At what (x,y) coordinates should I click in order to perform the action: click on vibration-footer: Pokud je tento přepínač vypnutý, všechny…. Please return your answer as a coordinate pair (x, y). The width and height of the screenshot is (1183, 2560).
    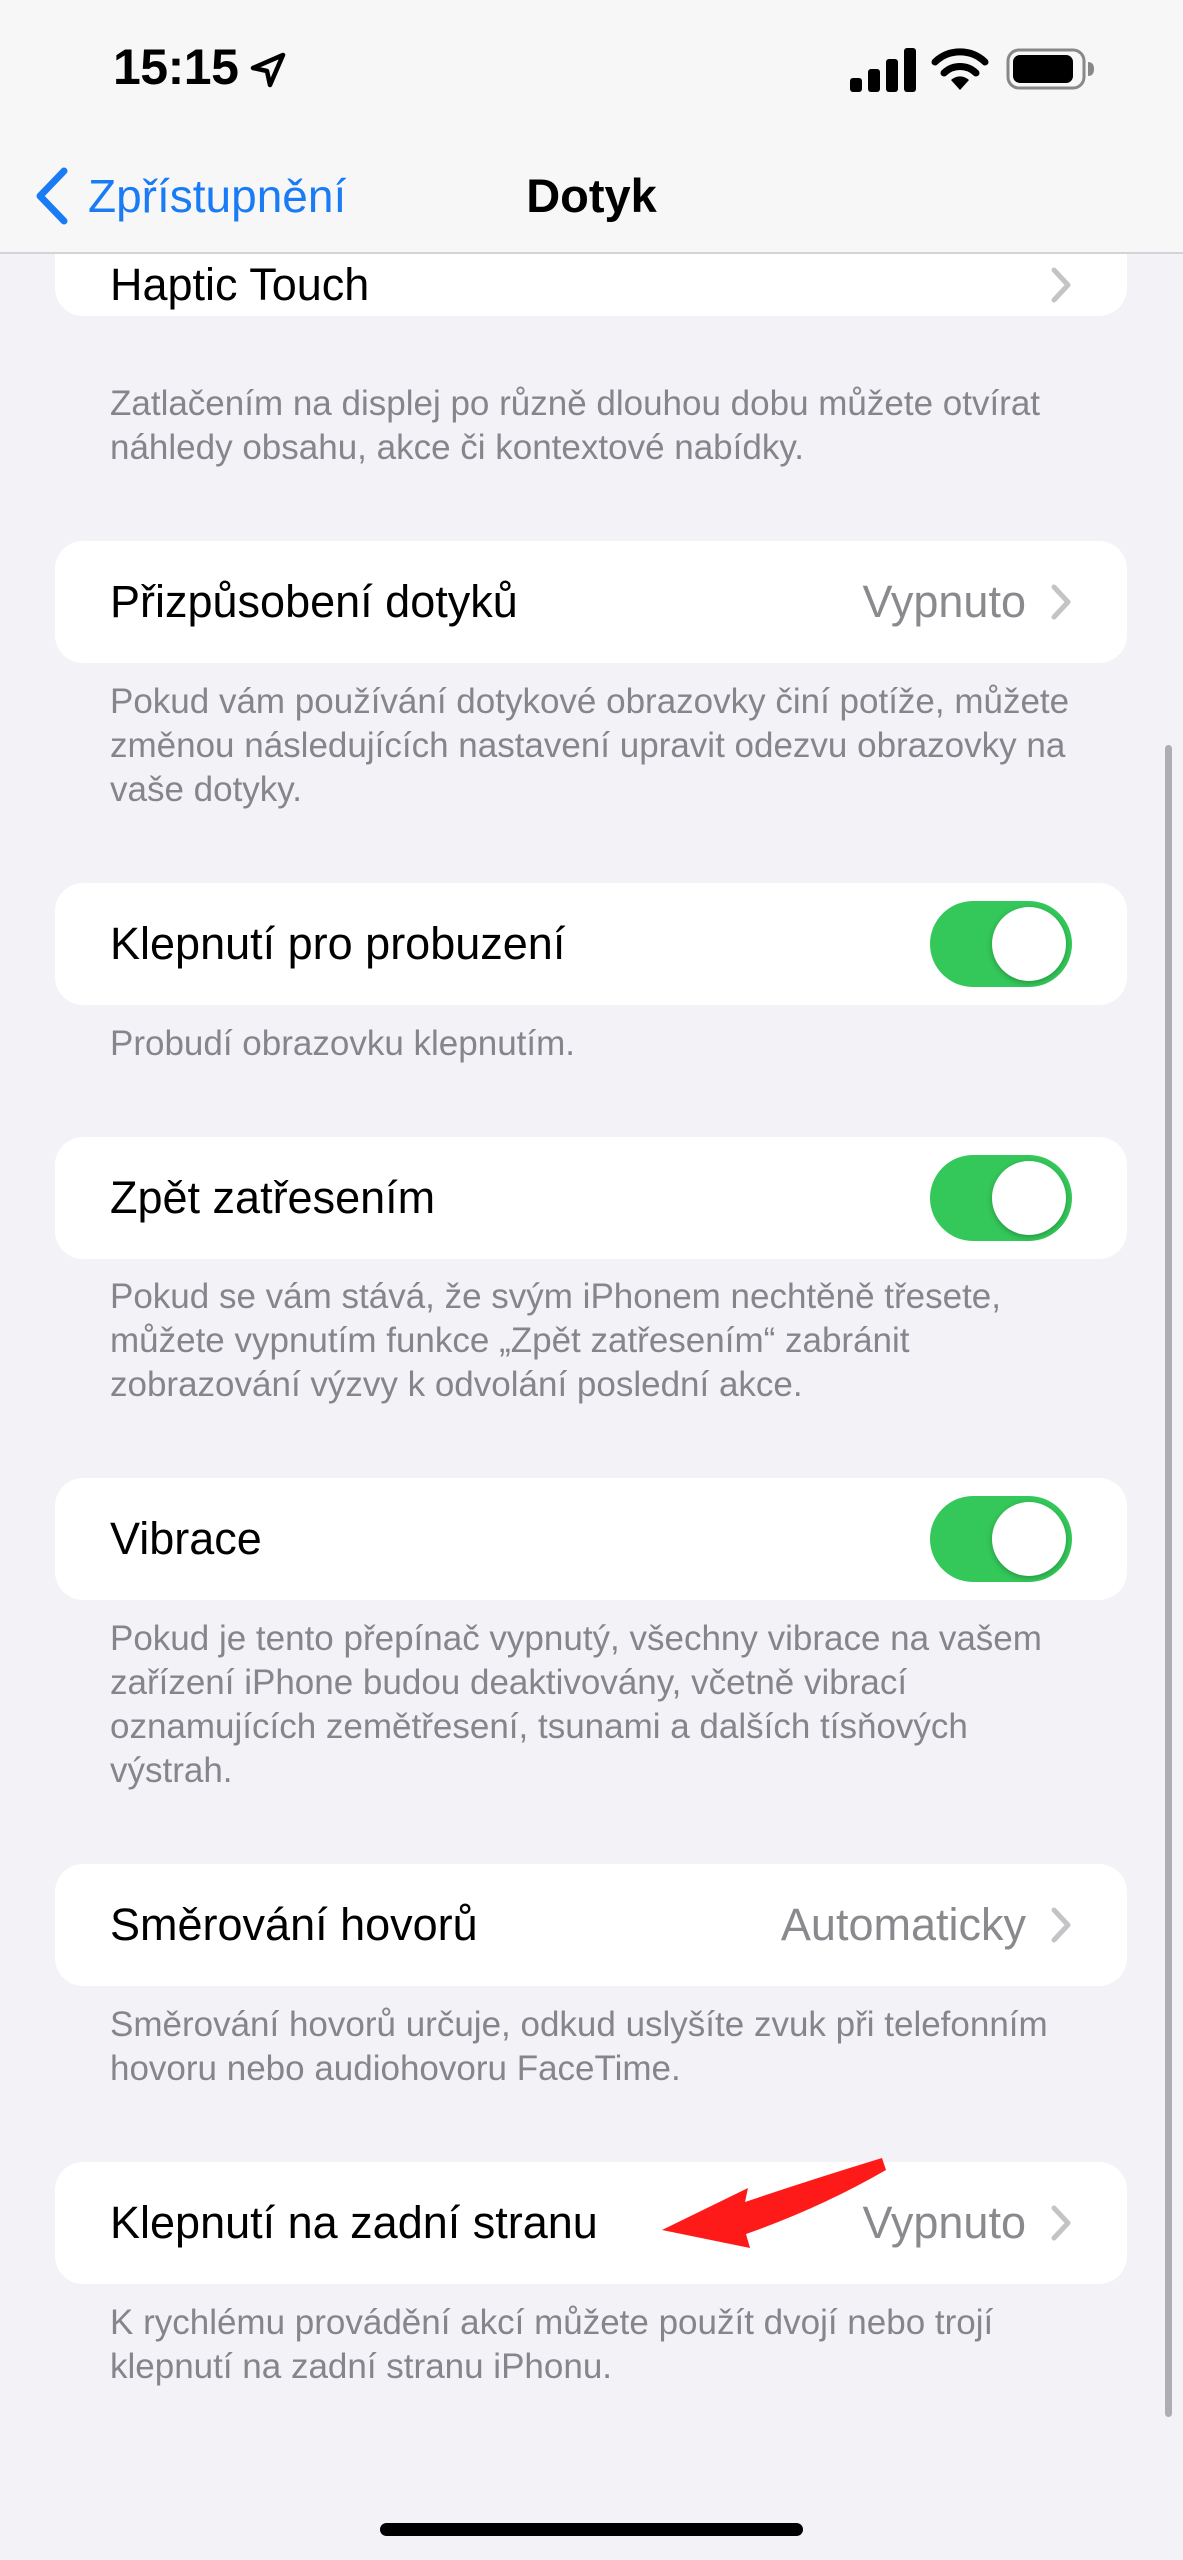
    Looking at the image, I should click on (576, 1704).